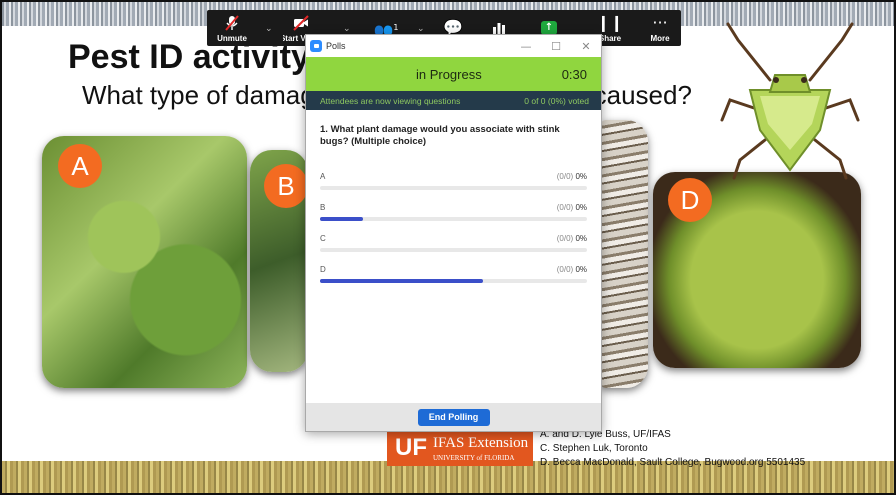  What do you see at coordinates (499, 28) in the screenshot?
I see `polls-icon` at bounding box center [499, 28].